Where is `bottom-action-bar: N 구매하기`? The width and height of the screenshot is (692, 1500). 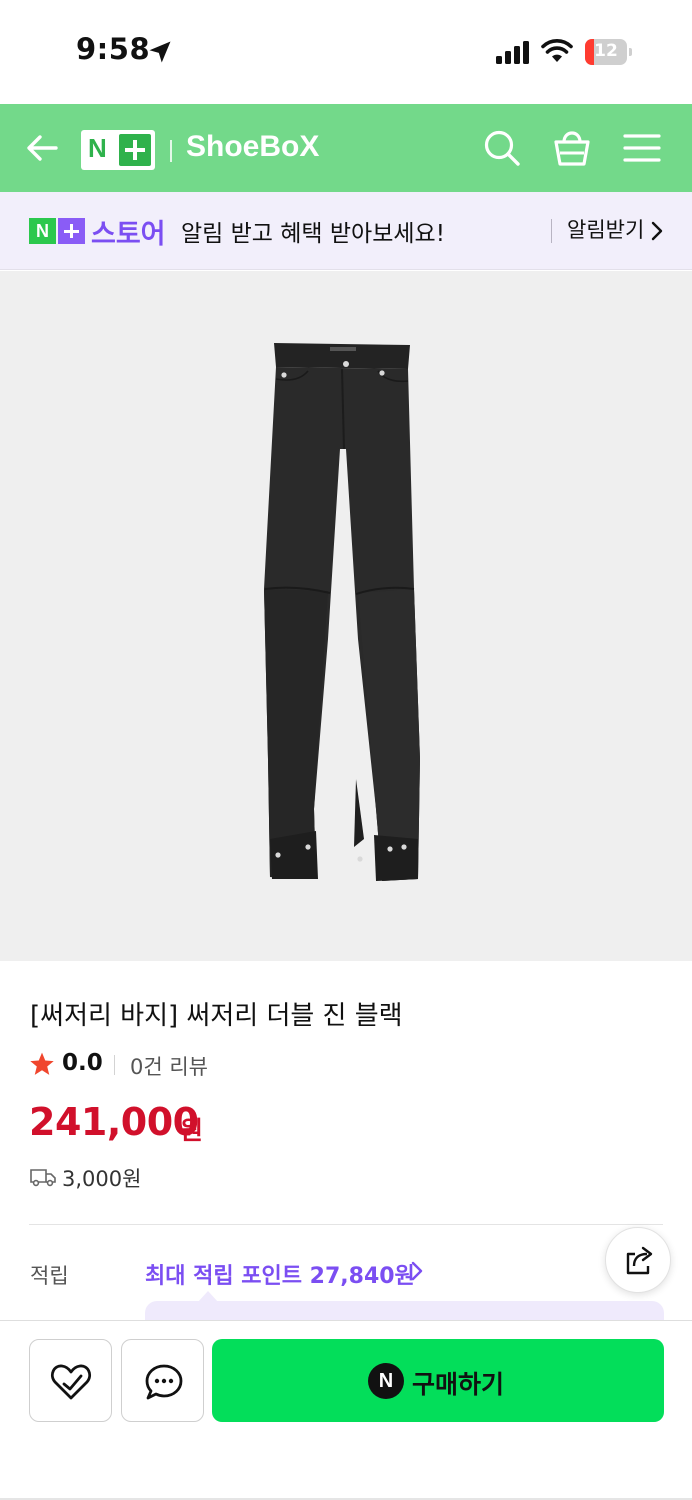 bottom-action-bar: N 구매하기 is located at coordinates (346, 1410).